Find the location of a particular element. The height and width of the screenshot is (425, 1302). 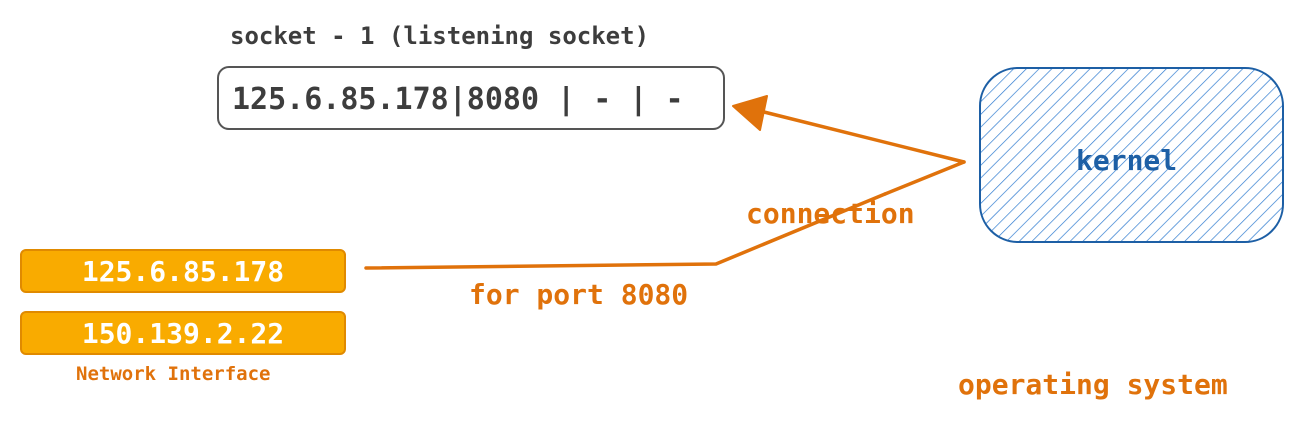

port-label: for port 8080 is located at coordinates (579, 294).